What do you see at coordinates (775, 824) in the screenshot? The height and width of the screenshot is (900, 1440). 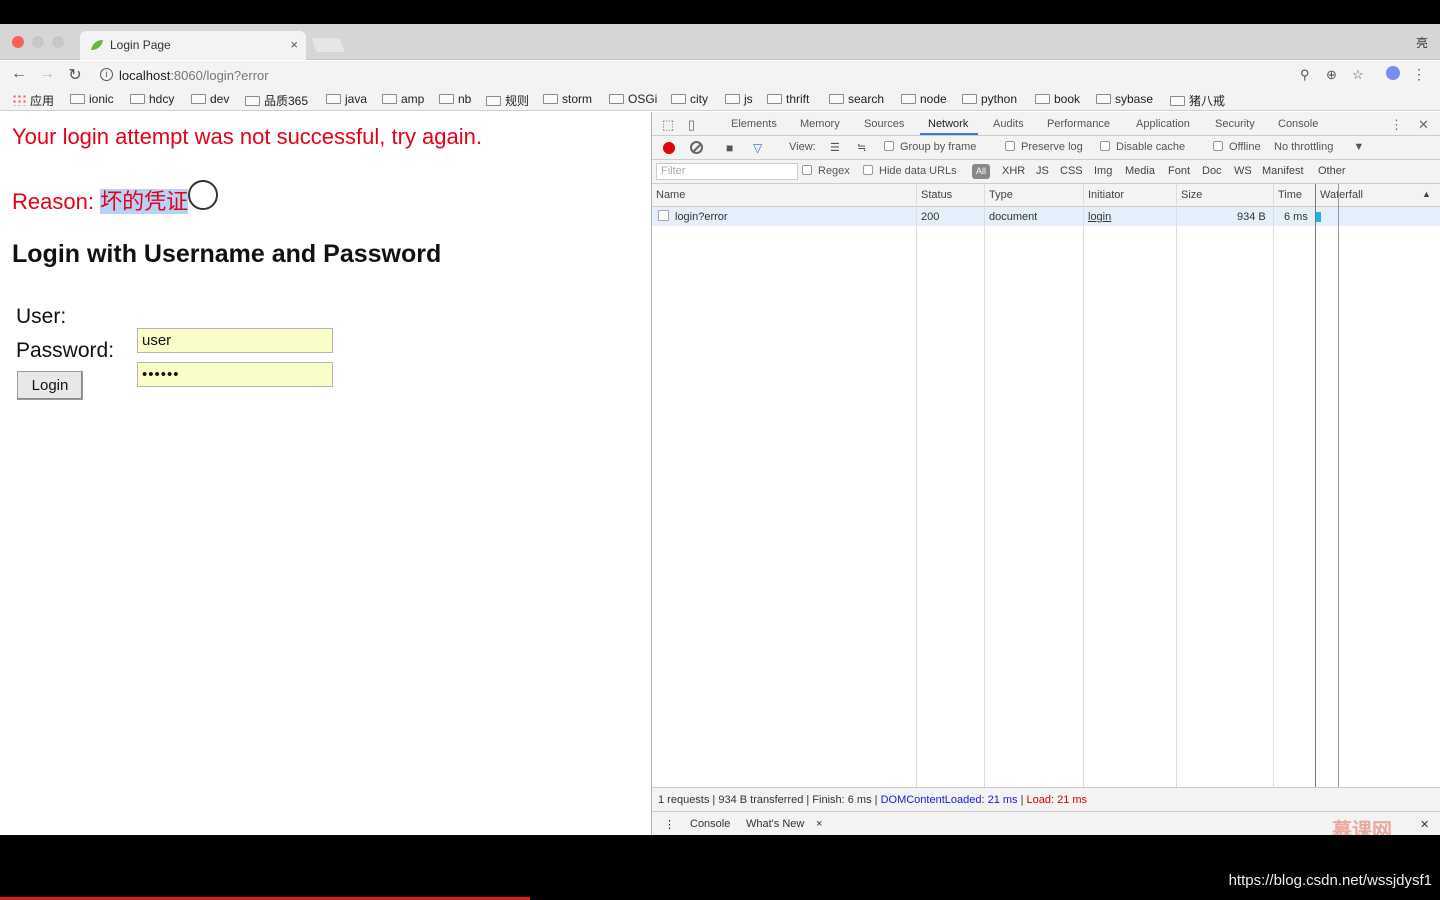 I see `drawer-tab-whats-new: What's New` at bounding box center [775, 824].